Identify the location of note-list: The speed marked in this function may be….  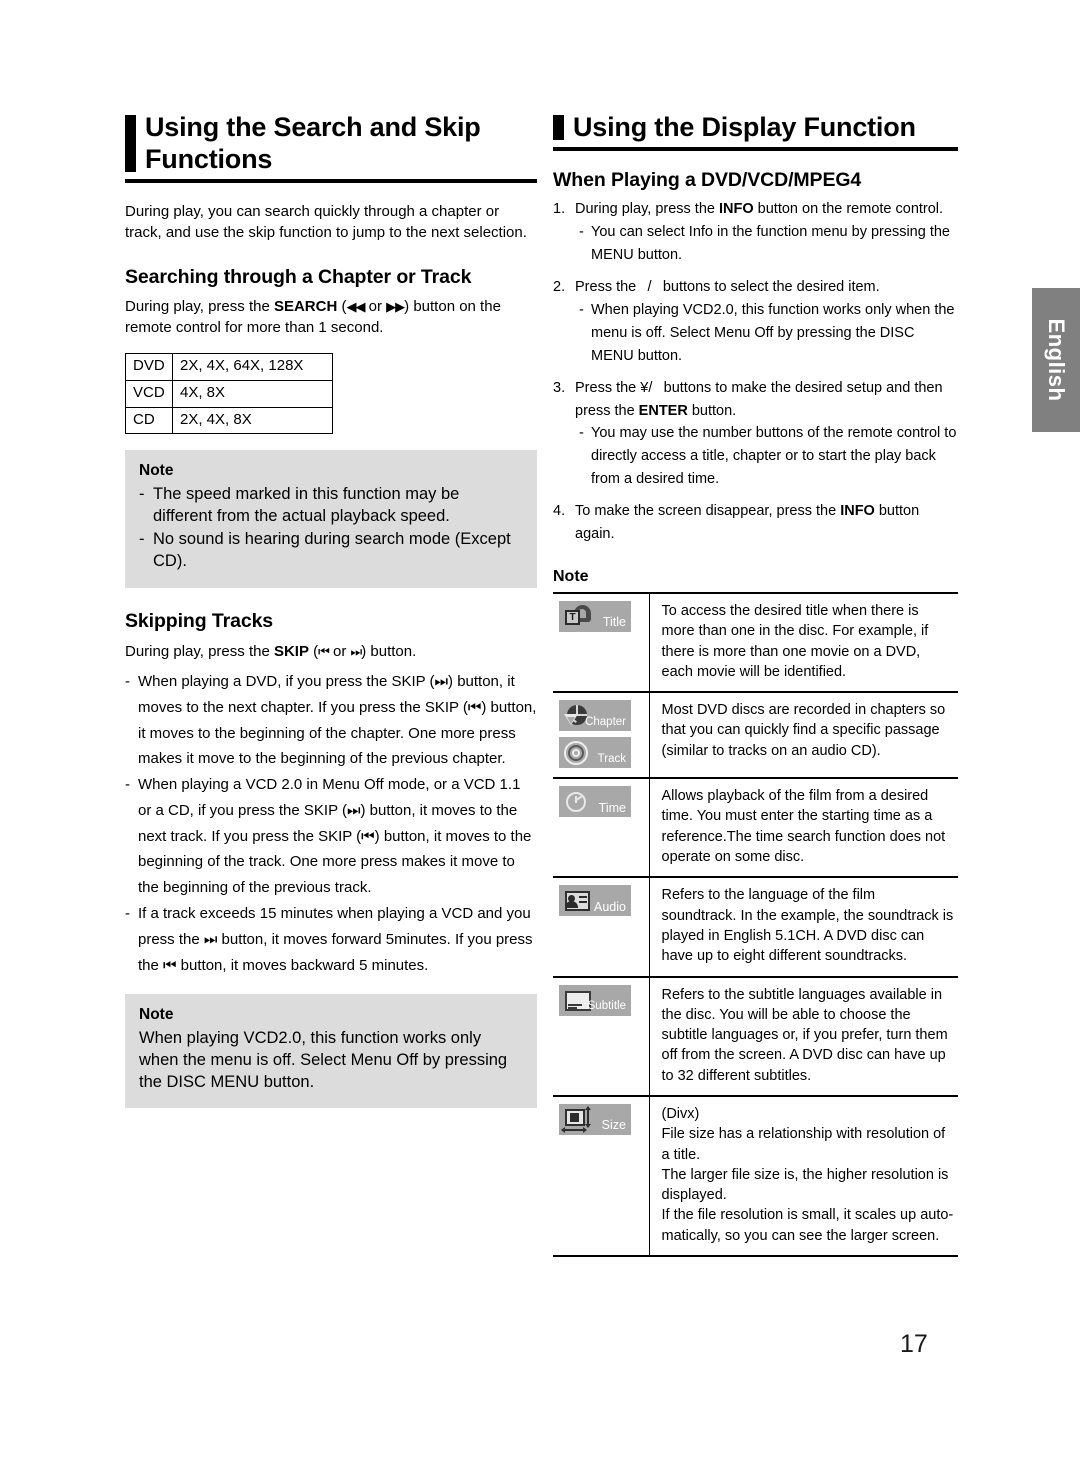
(331, 528).